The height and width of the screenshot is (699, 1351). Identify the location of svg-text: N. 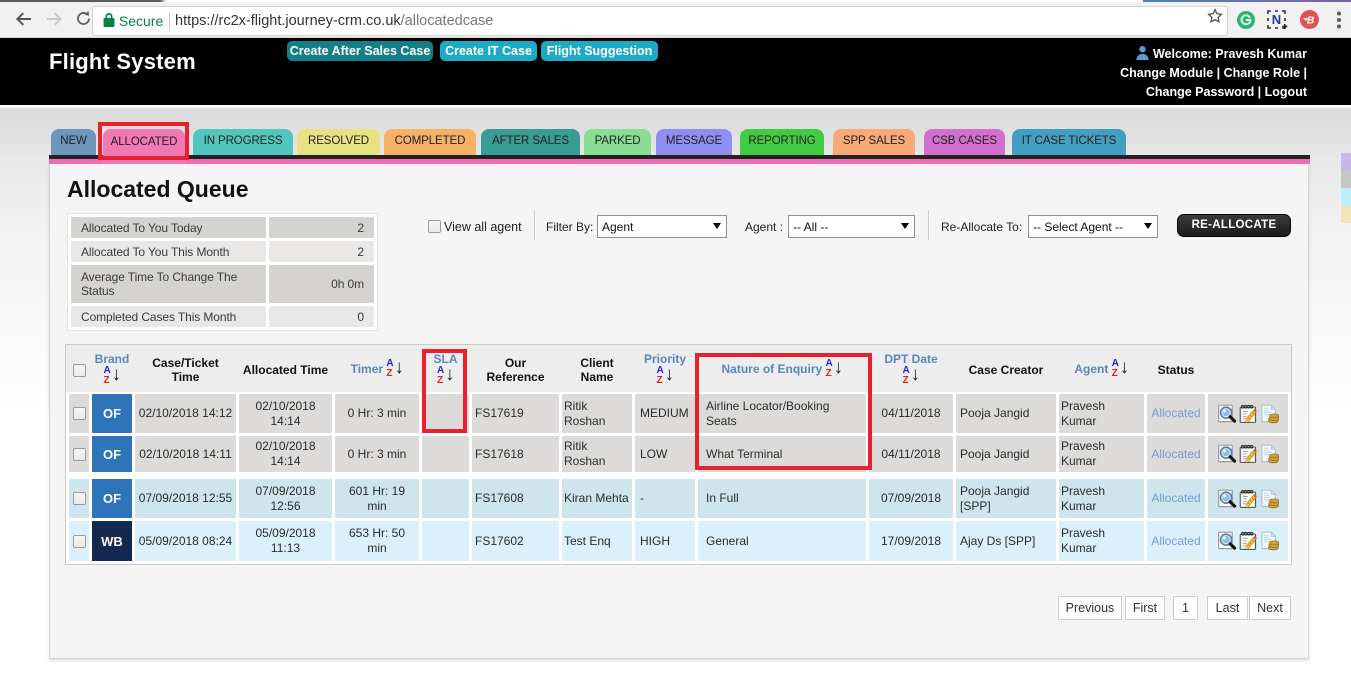
(1276, 19).